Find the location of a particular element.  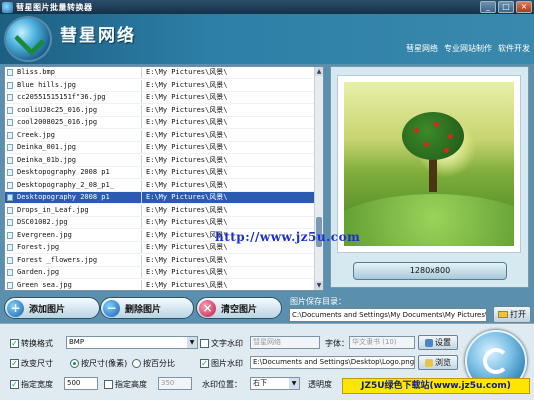

file-name: Deinka_01b.jpg is located at coordinates (47, 159).